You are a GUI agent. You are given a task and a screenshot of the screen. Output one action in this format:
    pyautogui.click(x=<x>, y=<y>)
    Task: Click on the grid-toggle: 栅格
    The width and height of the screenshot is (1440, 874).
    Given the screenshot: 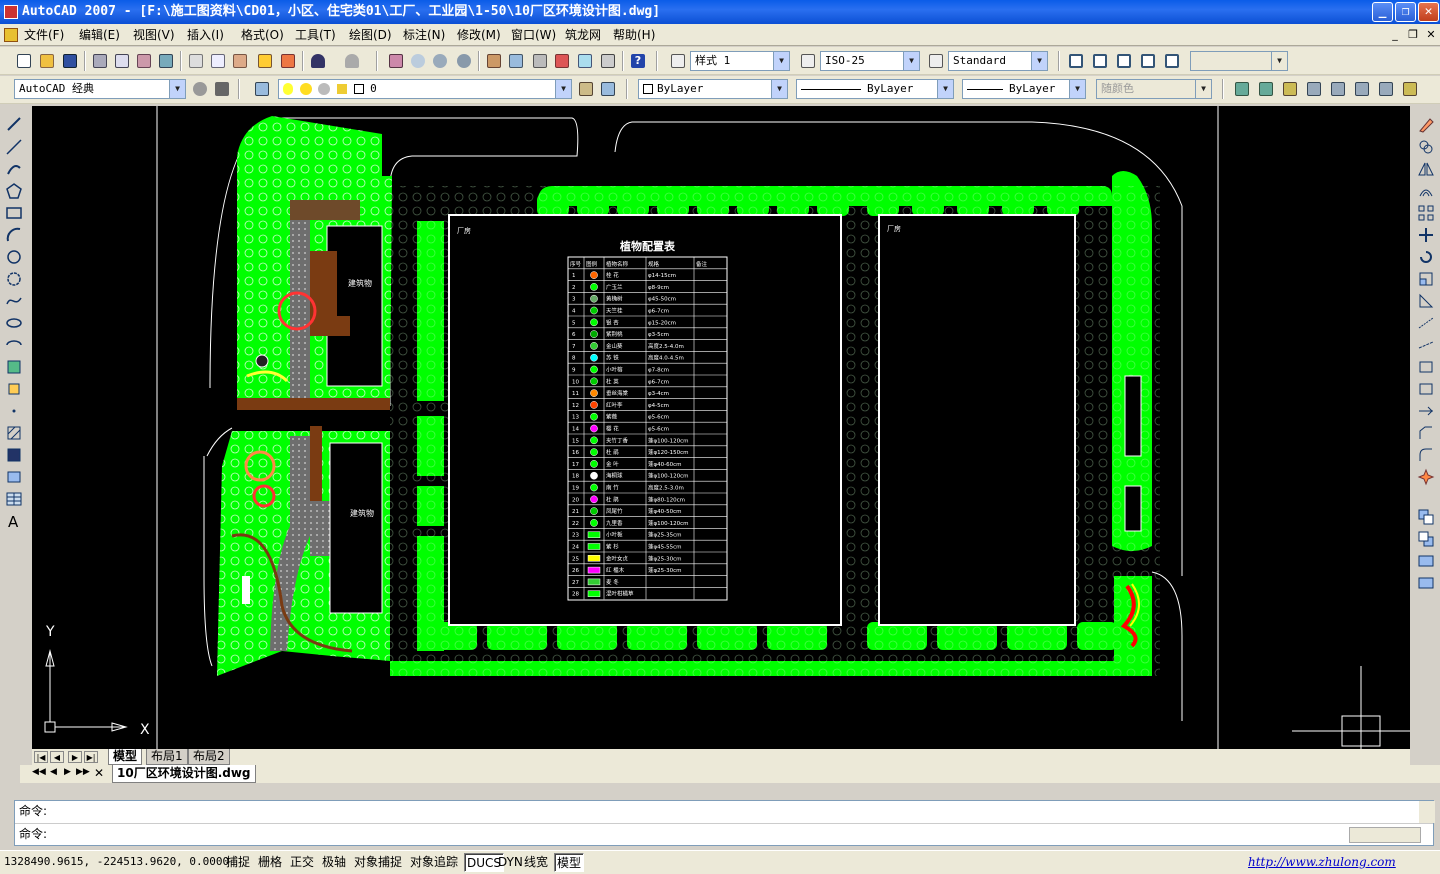 What is the action you would take?
    pyautogui.click(x=270, y=862)
    